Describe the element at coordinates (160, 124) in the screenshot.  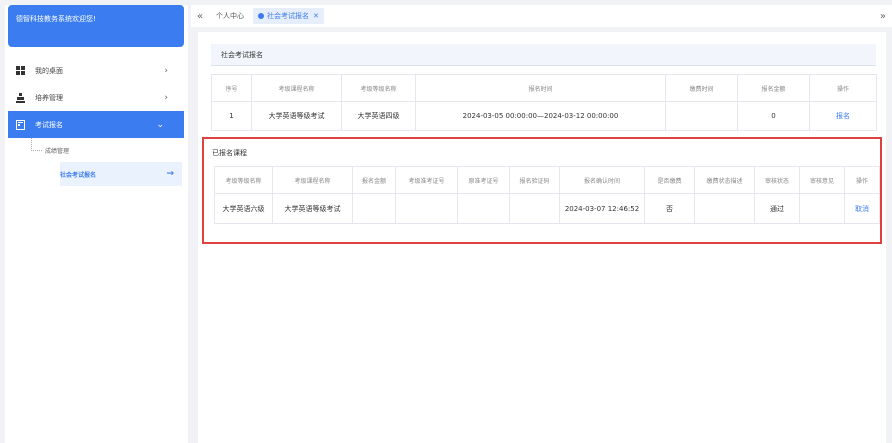
I see `chevron-down-icon: ⌄` at that location.